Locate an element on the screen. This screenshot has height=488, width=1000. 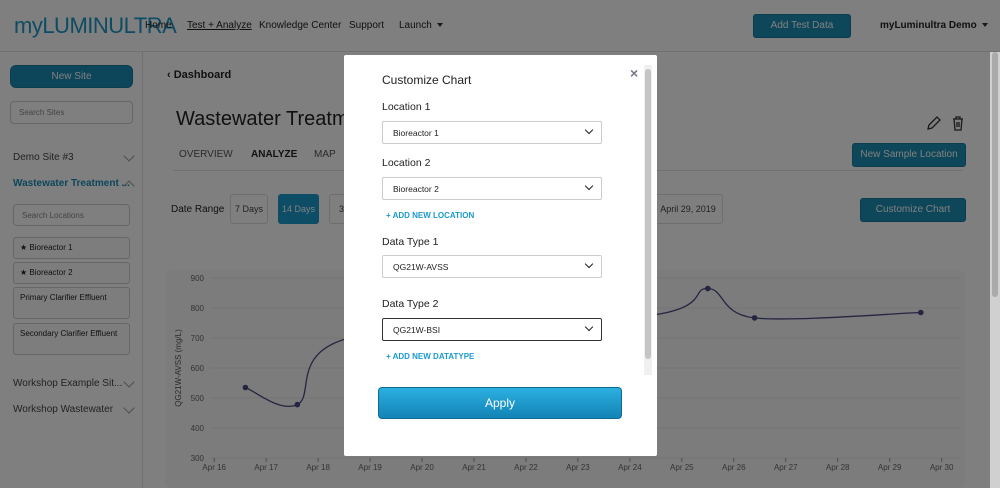
page-scrollbar is located at coordinates (995, 270).